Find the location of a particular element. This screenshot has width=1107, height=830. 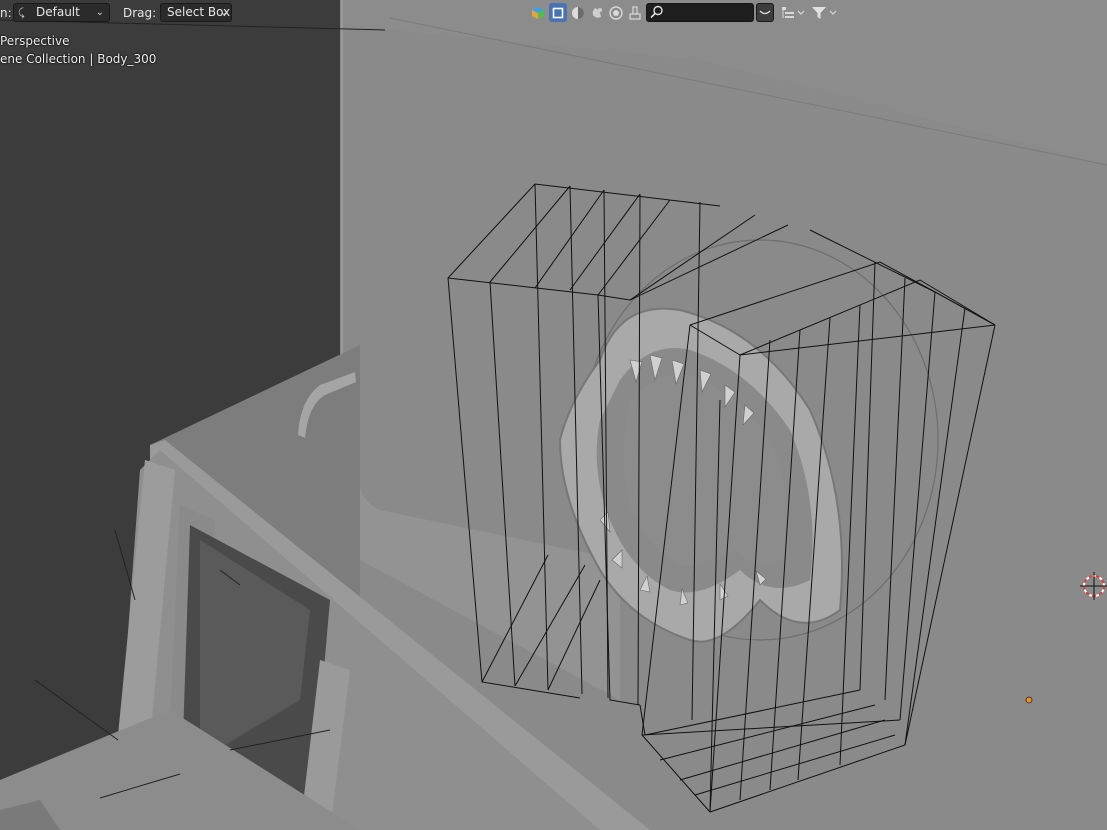

view-name-text: Perspective is located at coordinates (35, 41).